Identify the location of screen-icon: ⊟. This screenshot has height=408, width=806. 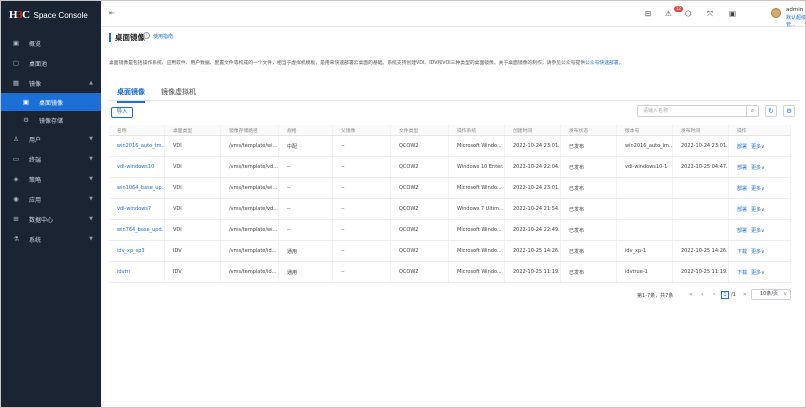
(648, 13).